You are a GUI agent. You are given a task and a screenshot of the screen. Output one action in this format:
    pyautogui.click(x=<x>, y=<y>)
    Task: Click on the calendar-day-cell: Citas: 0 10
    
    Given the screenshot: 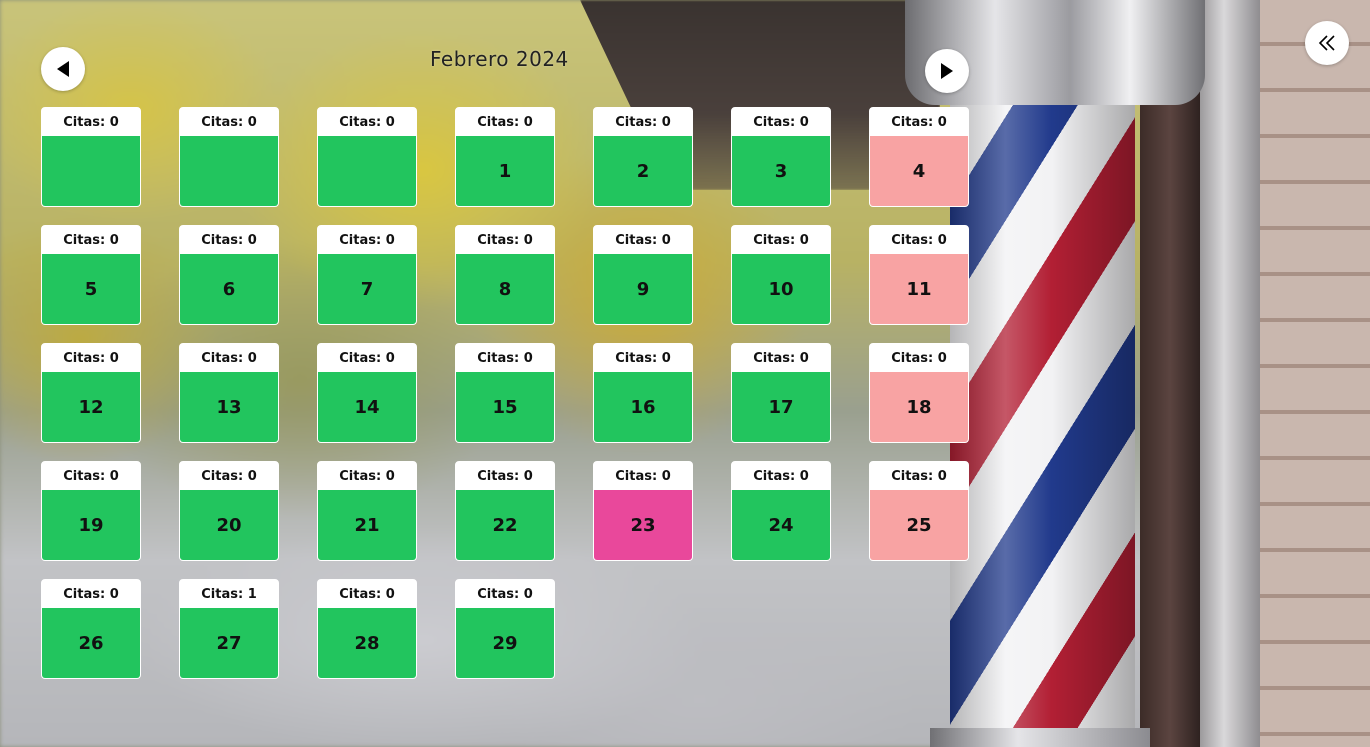 What is the action you would take?
    pyautogui.click(x=781, y=275)
    